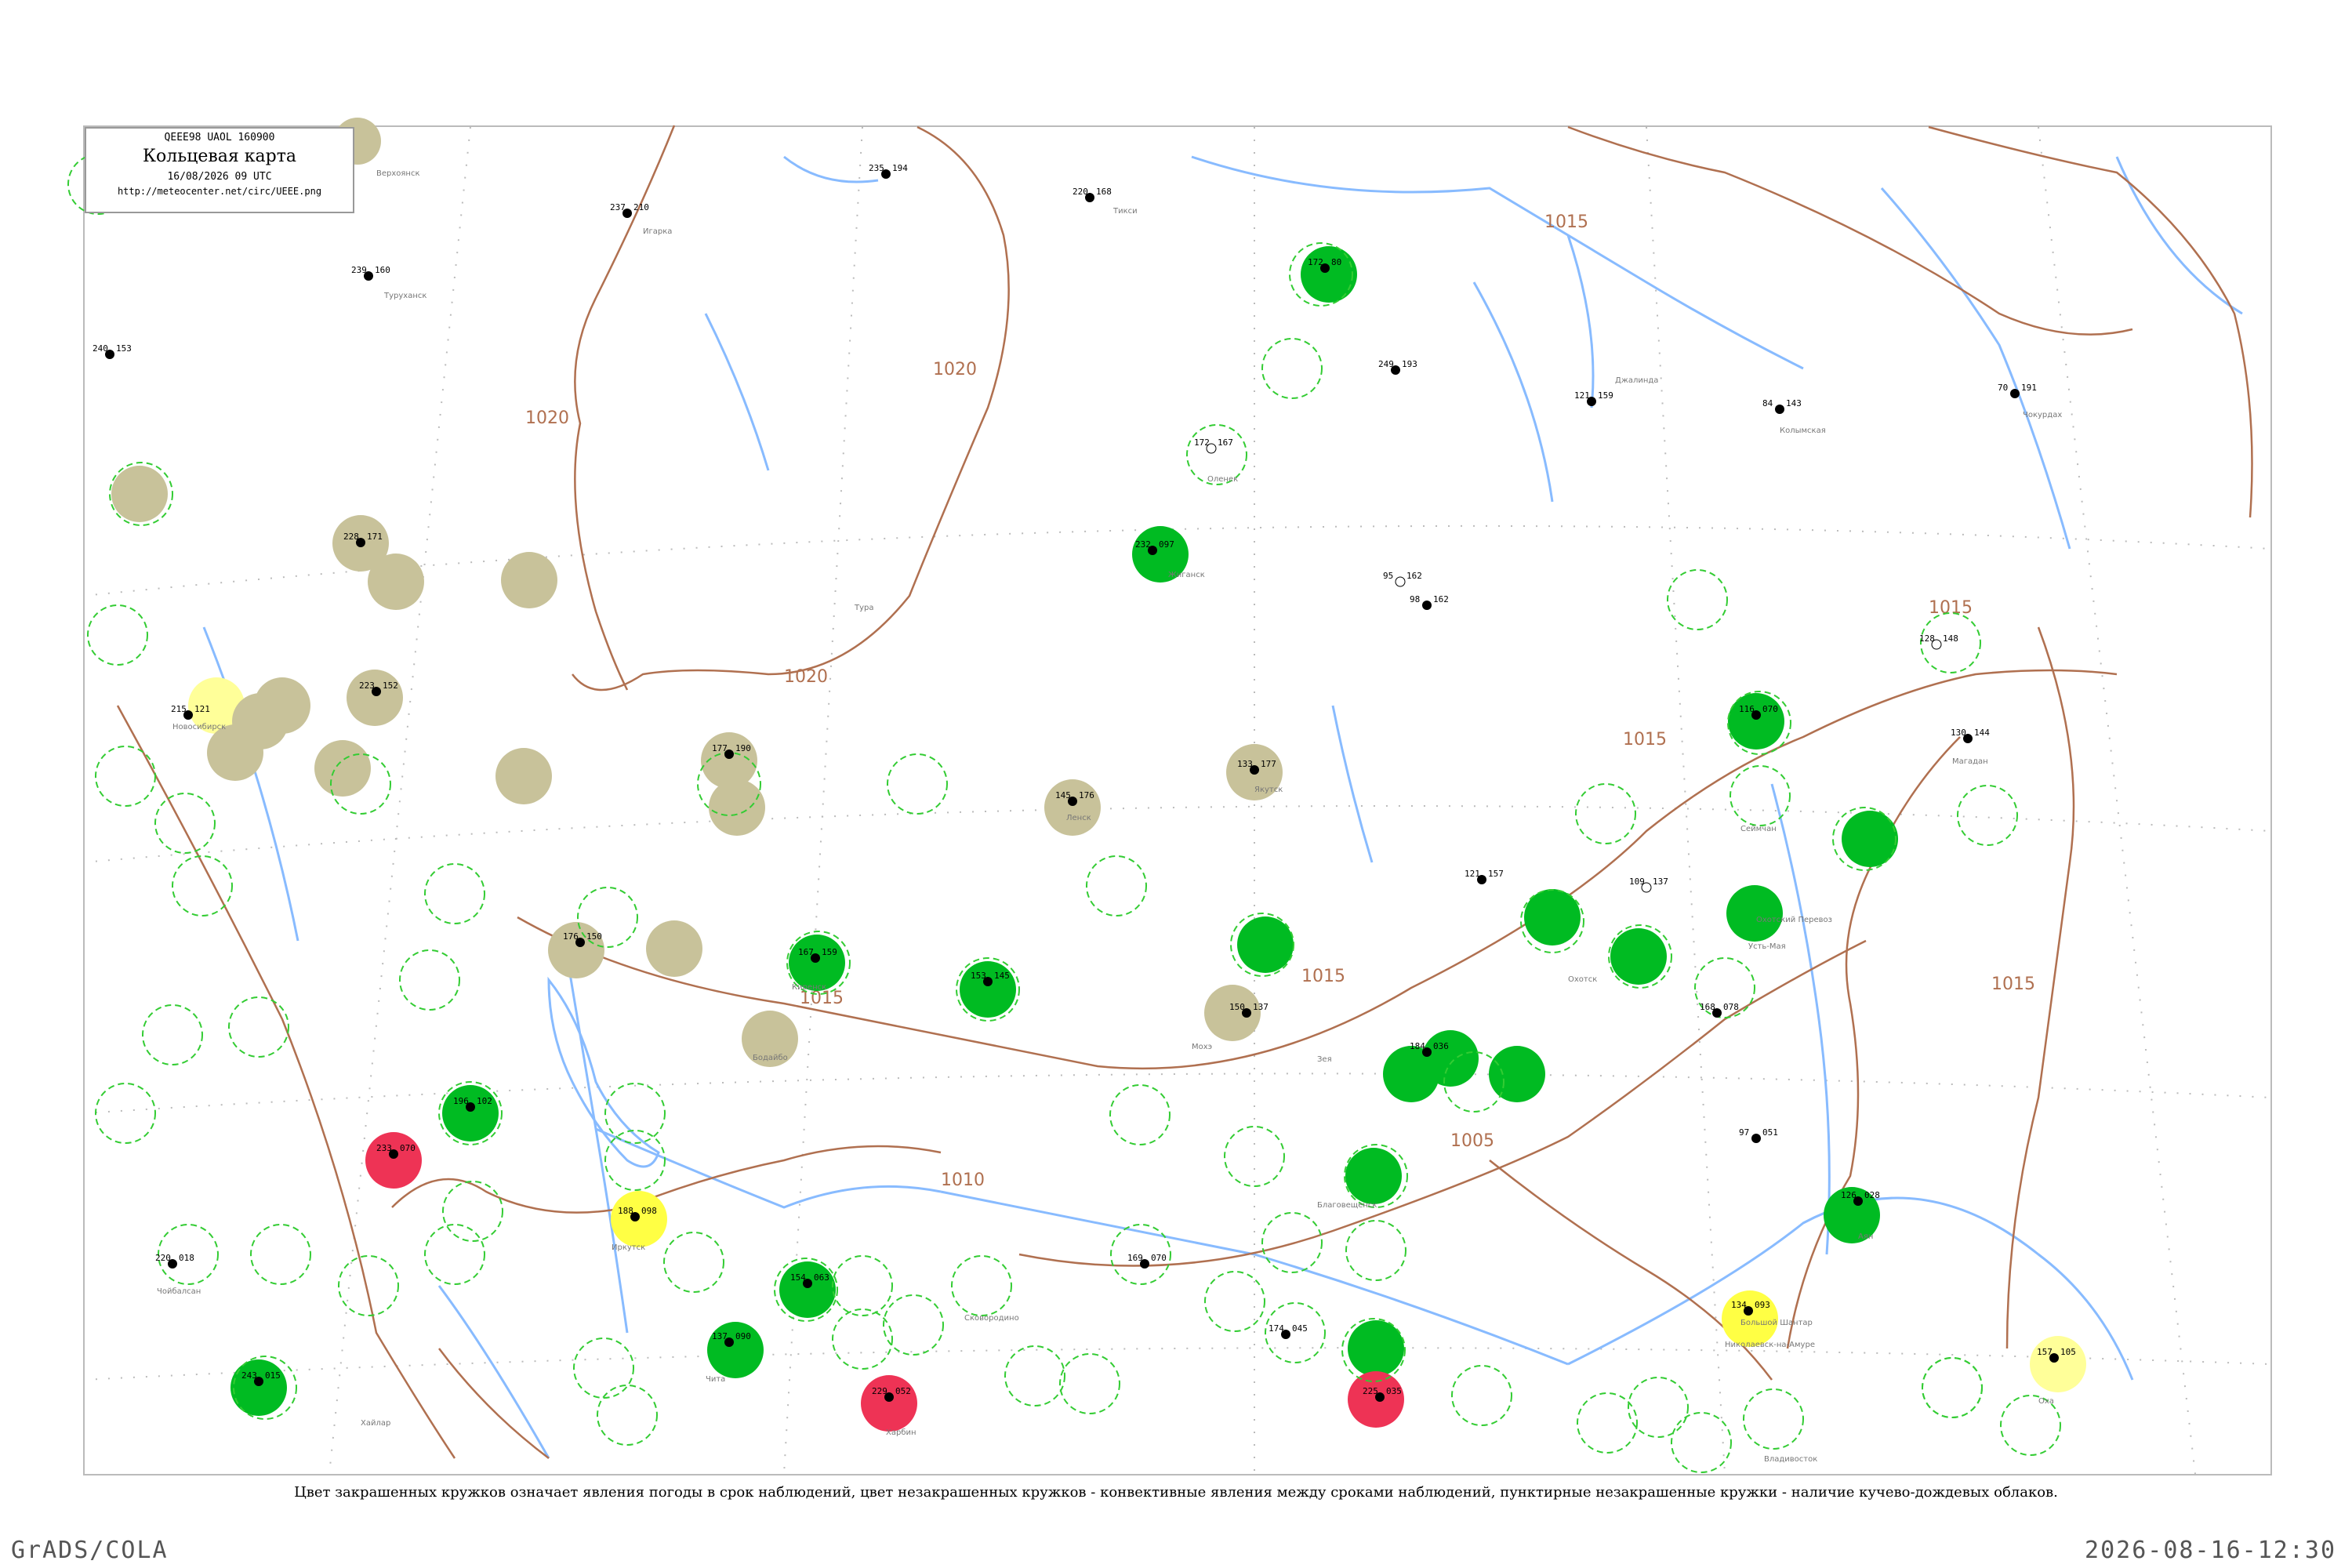  What do you see at coordinates (1951, 638) in the screenshot?
I see `svg-text: 148` at bounding box center [1951, 638].